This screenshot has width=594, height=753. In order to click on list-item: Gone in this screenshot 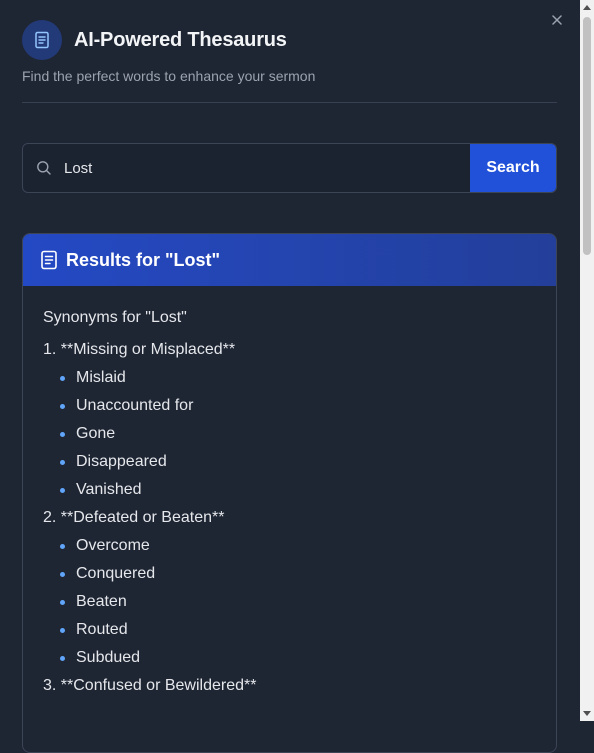, I will do `click(298, 434)`.